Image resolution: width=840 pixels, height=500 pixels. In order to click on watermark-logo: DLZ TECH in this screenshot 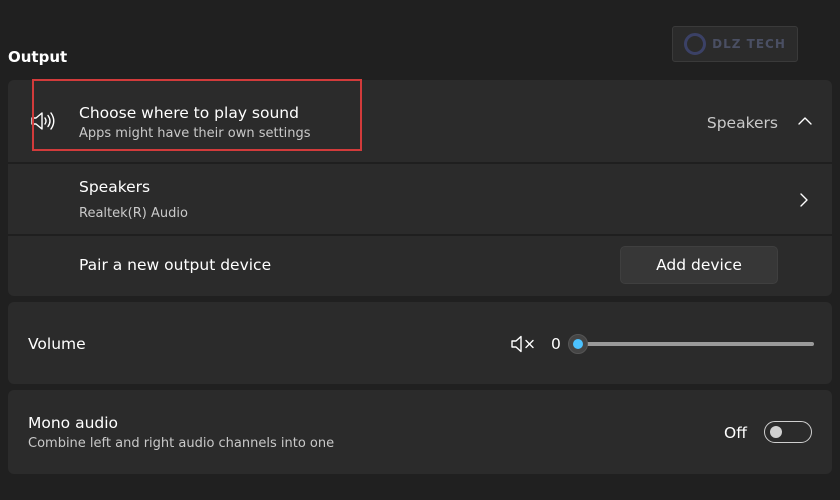, I will do `click(735, 44)`.